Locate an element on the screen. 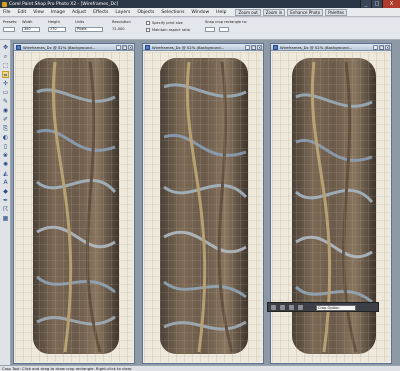 Image resolution: width=400 pixels, height=371 pixels. palettes-button: Palettes is located at coordinates (336, 12).